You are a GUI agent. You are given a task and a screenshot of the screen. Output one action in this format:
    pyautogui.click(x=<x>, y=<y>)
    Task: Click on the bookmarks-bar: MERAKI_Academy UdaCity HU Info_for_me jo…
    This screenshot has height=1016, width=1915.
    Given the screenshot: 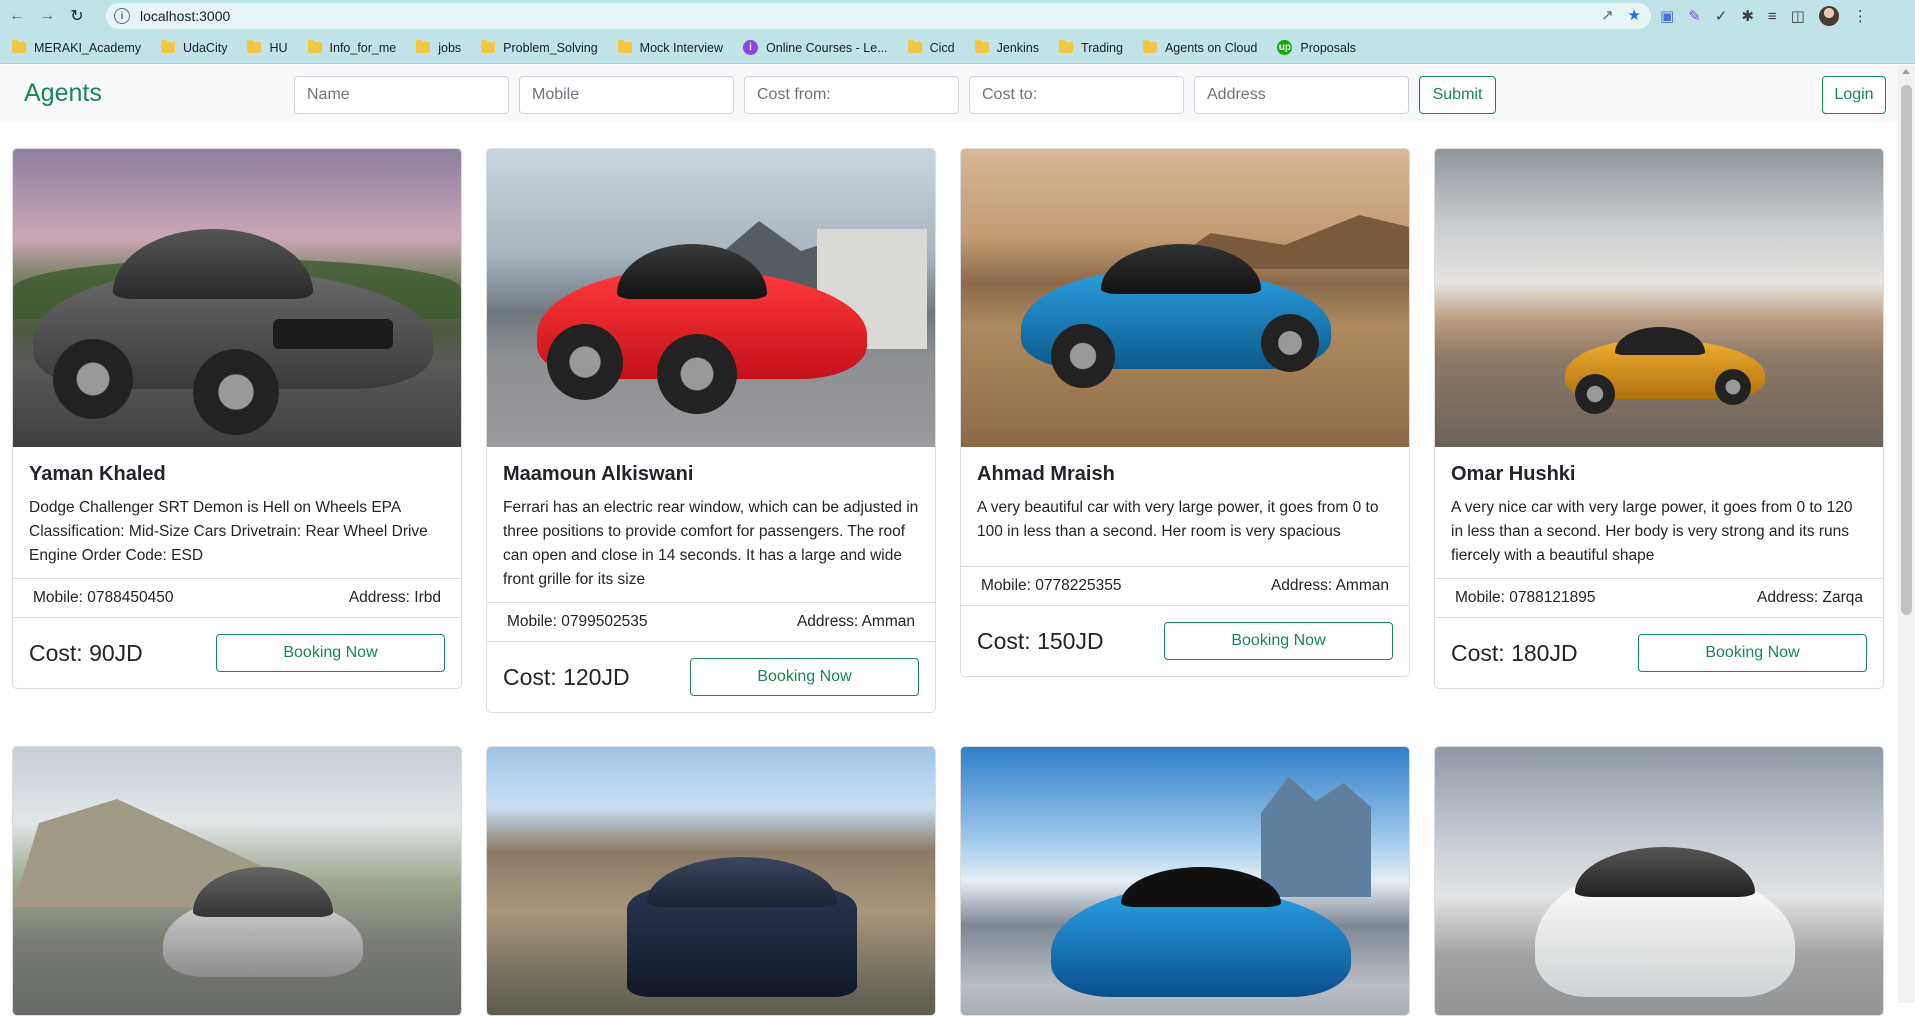 What is the action you would take?
    pyautogui.click(x=957, y=48)
    